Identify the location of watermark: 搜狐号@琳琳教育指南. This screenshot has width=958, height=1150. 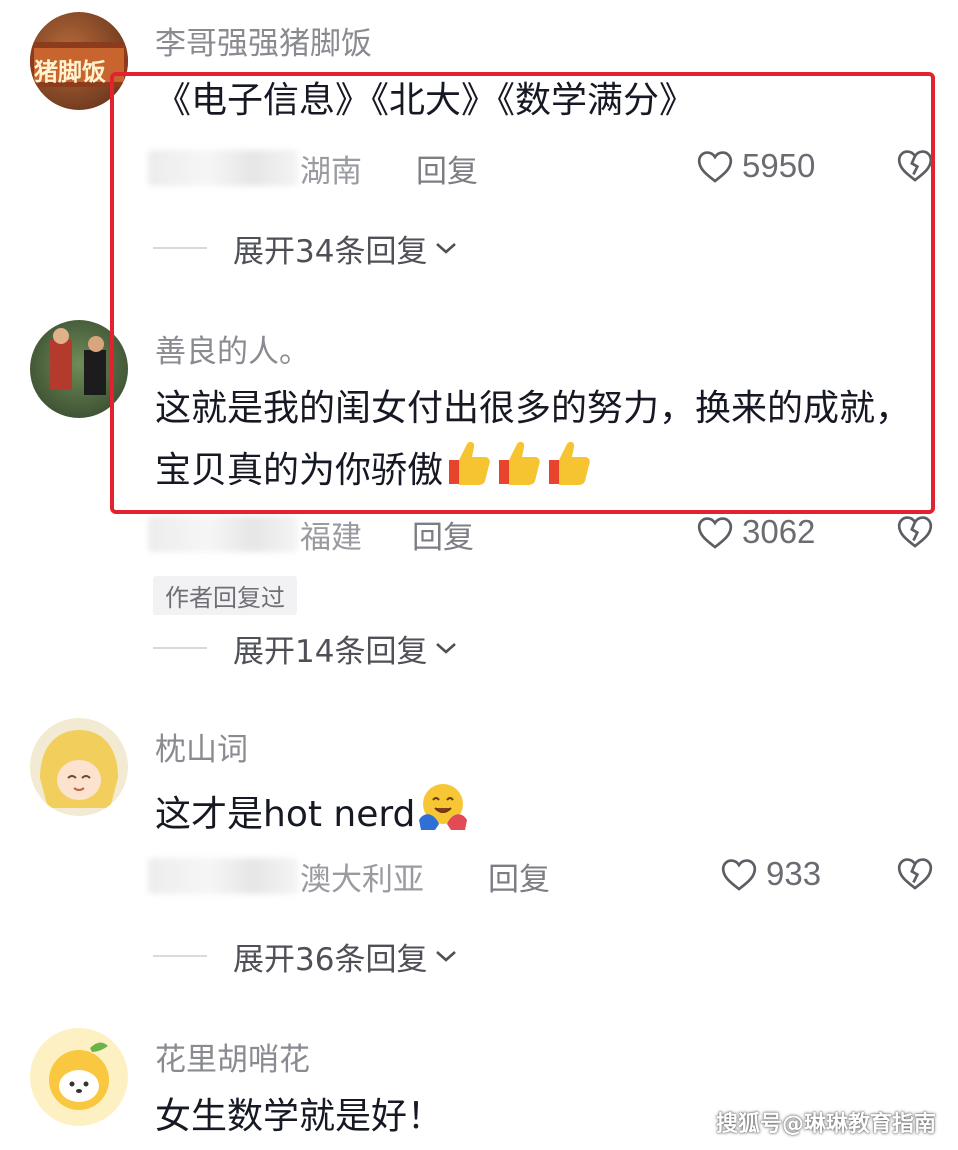
(825, 1124).